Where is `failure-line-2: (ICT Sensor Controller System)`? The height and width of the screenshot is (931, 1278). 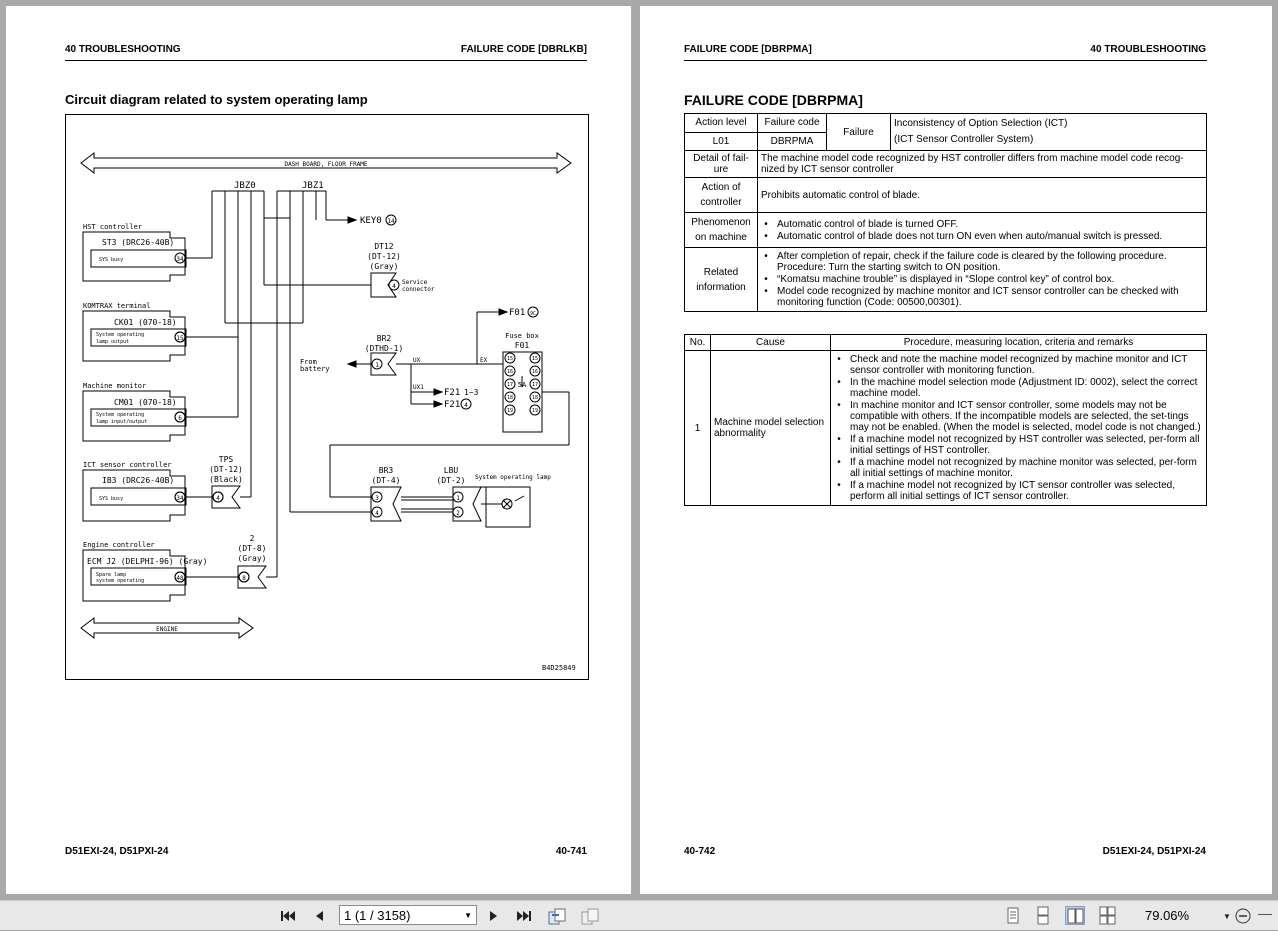 failure-line-2: (ICT Sensor Controller System) is located at coordinates (964, 139).